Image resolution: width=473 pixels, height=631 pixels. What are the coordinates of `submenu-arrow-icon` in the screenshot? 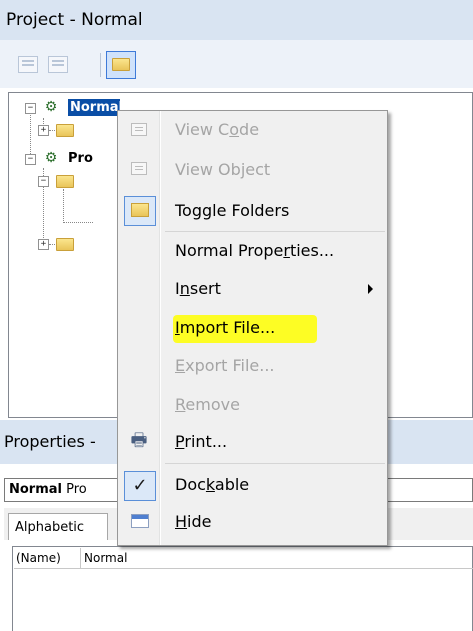 It's located at (370, 289).